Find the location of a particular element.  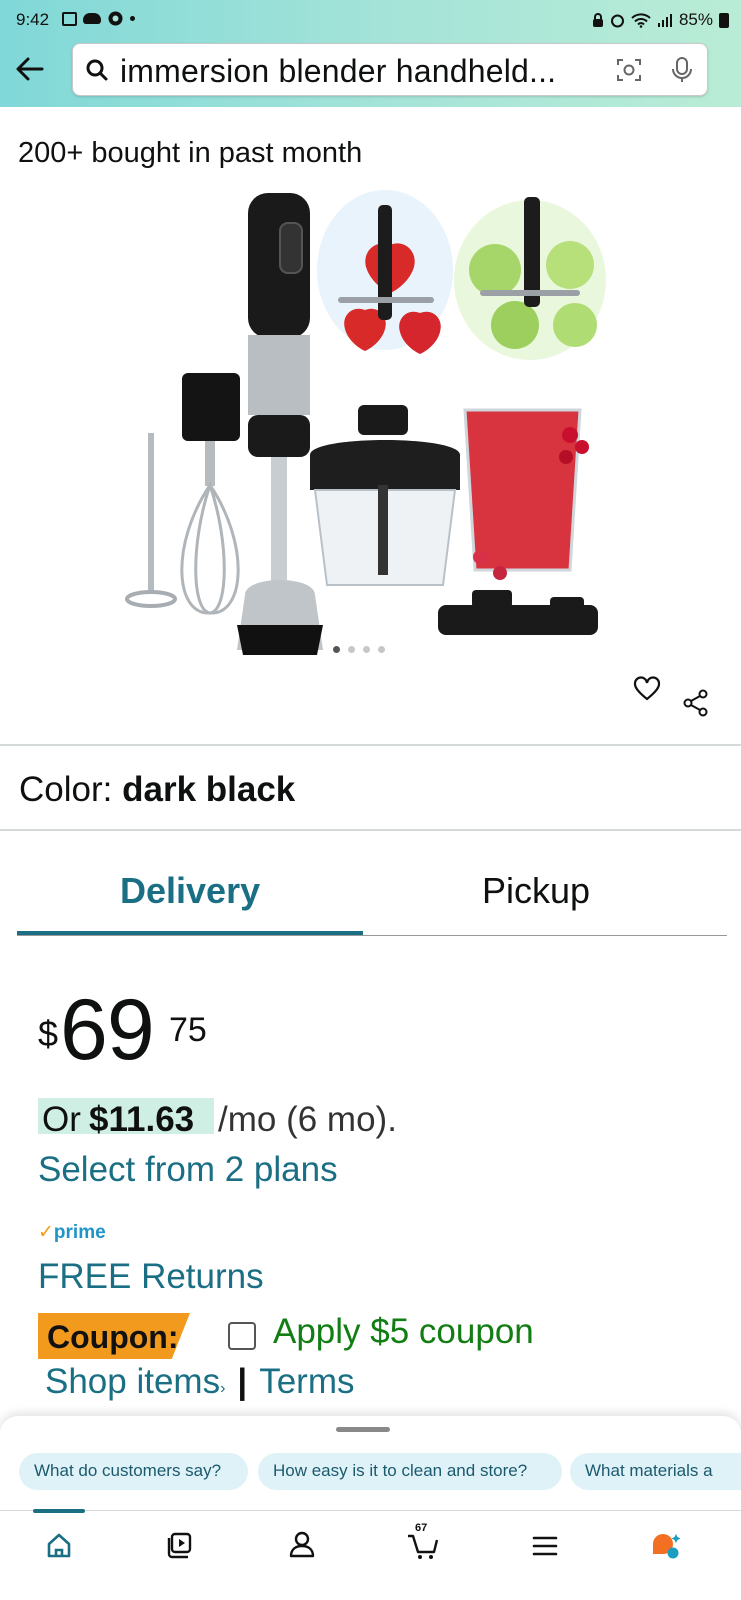

tab-delivery: Delivery is located at coordinates (190, 891).